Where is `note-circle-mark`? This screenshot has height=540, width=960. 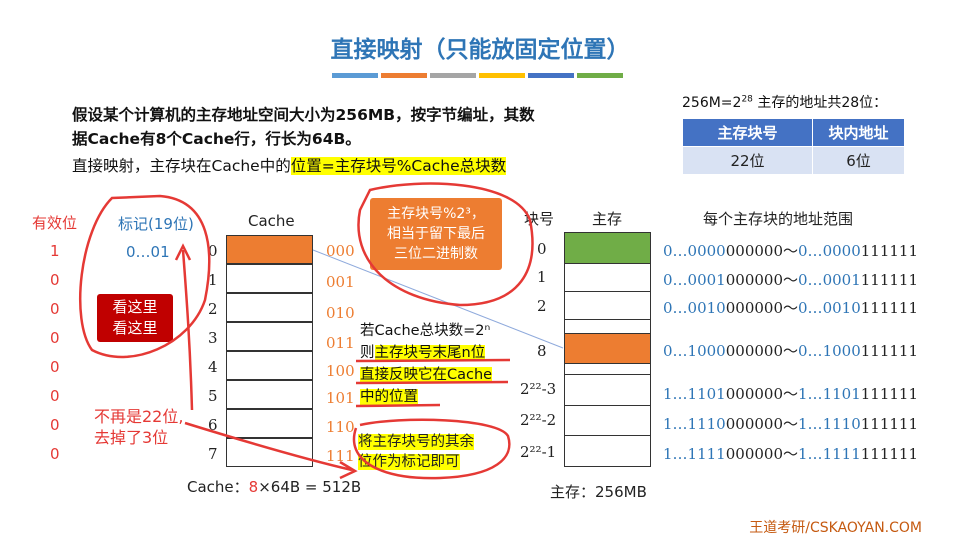 note-circle-mark is located at coordinates (431, 449).